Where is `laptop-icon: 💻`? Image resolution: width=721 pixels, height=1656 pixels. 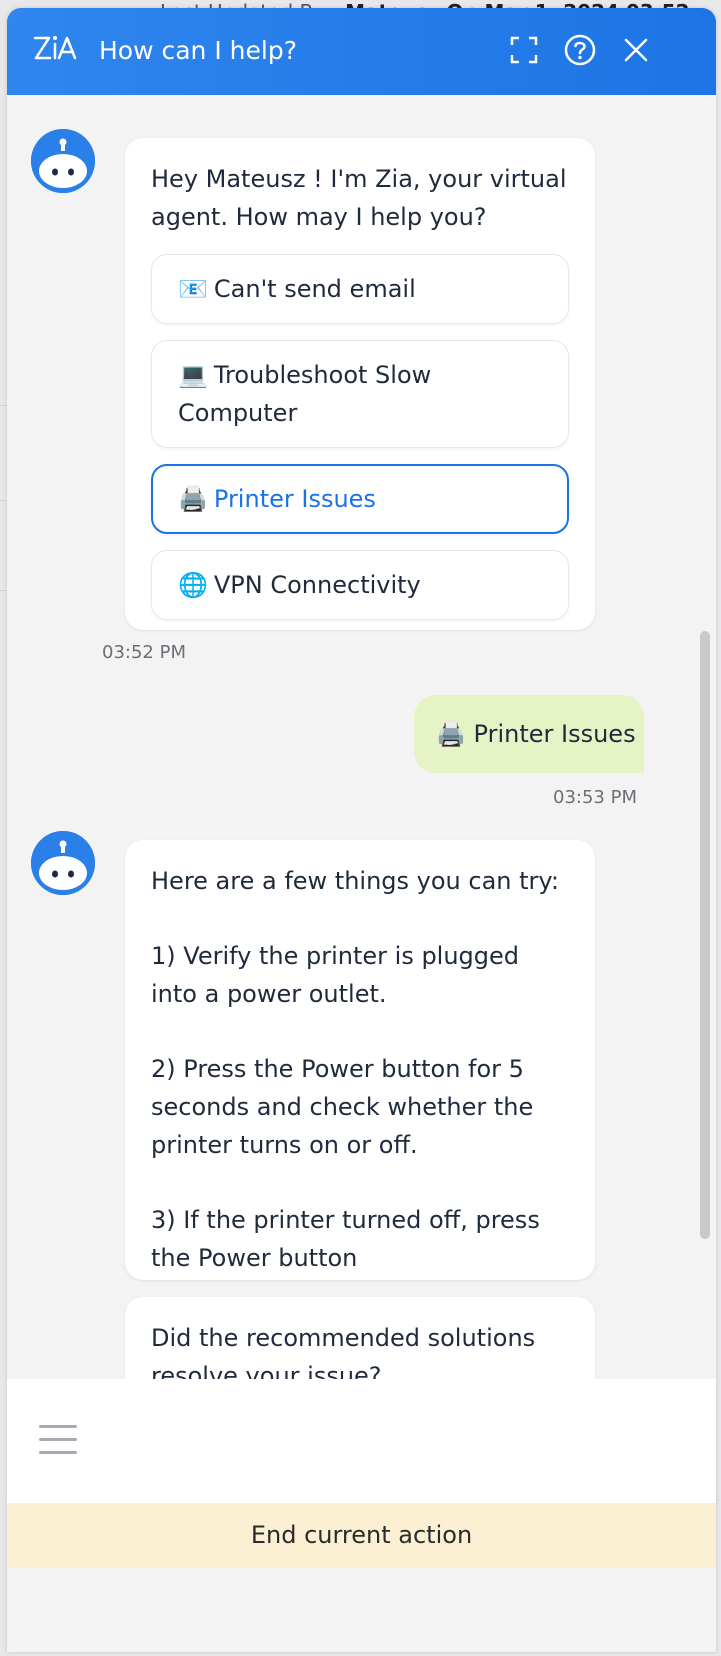
laptop-icon: 💻 is located at coordinates (193, 375).